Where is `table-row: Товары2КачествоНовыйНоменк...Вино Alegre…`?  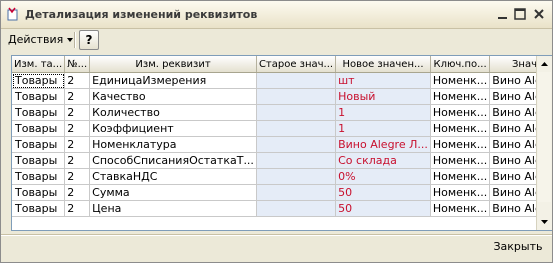
table-row: Товары2КачествоНовыйНоменк...Вино Alegre… is located at coordinates (282, 96).